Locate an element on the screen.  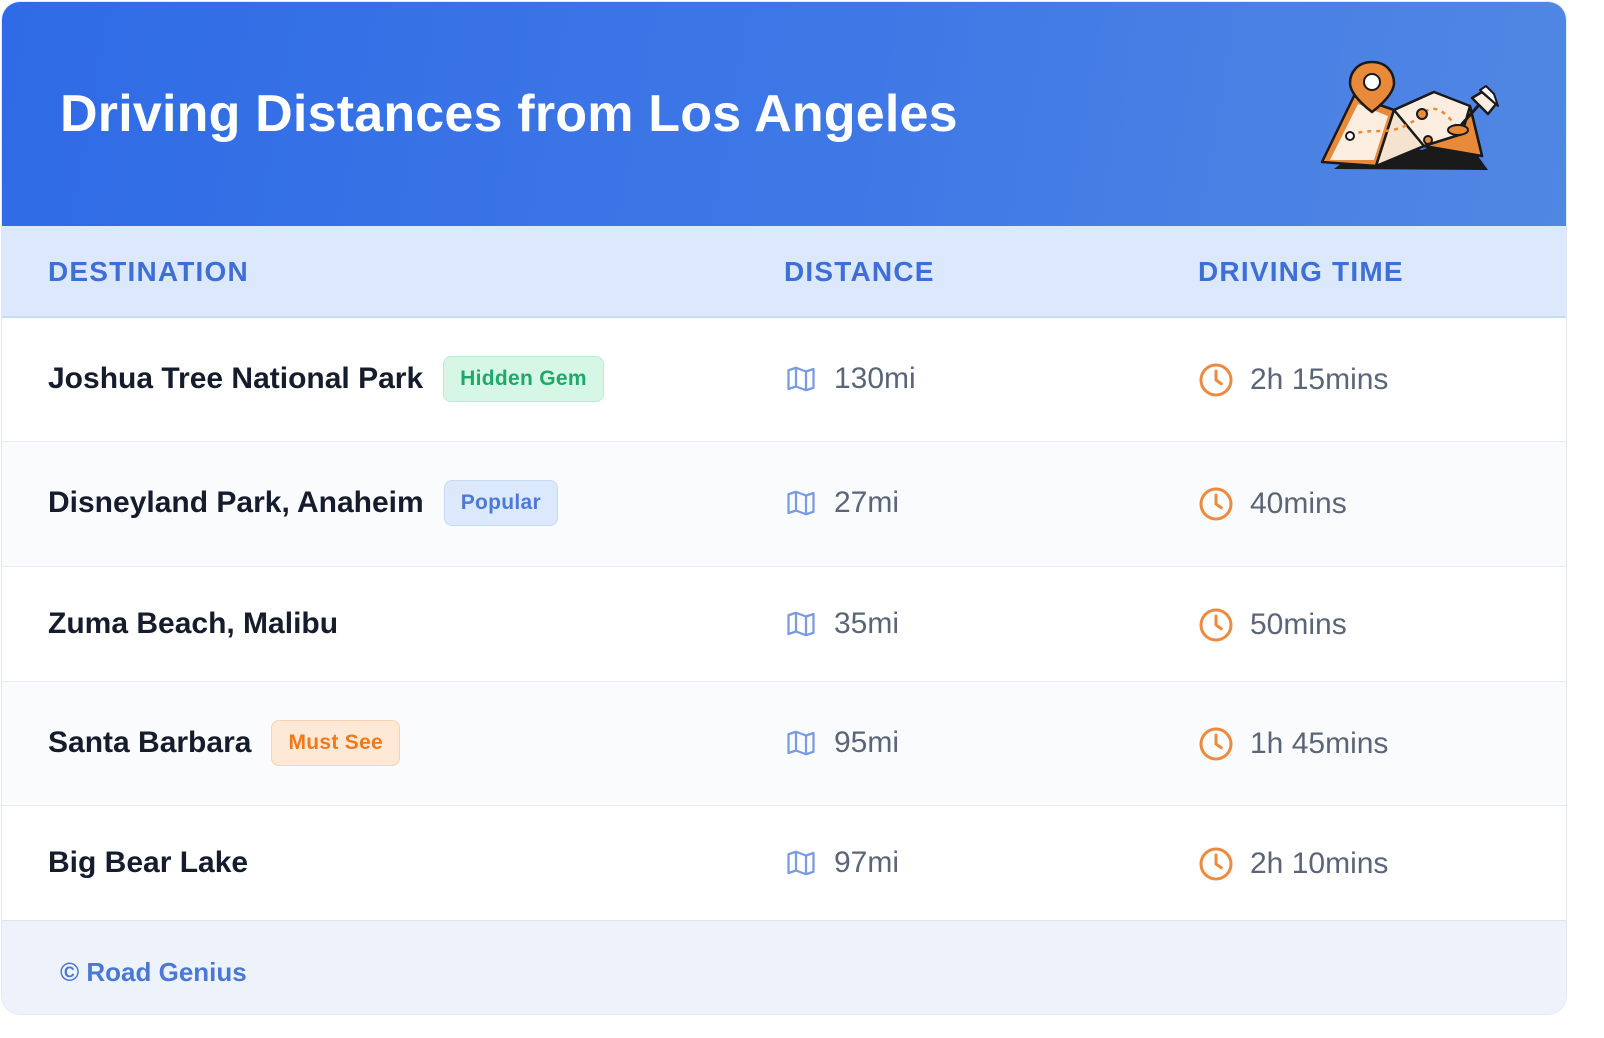
destination-name: Disneyland Park, Anaheim is located at coordinates (236, 502).